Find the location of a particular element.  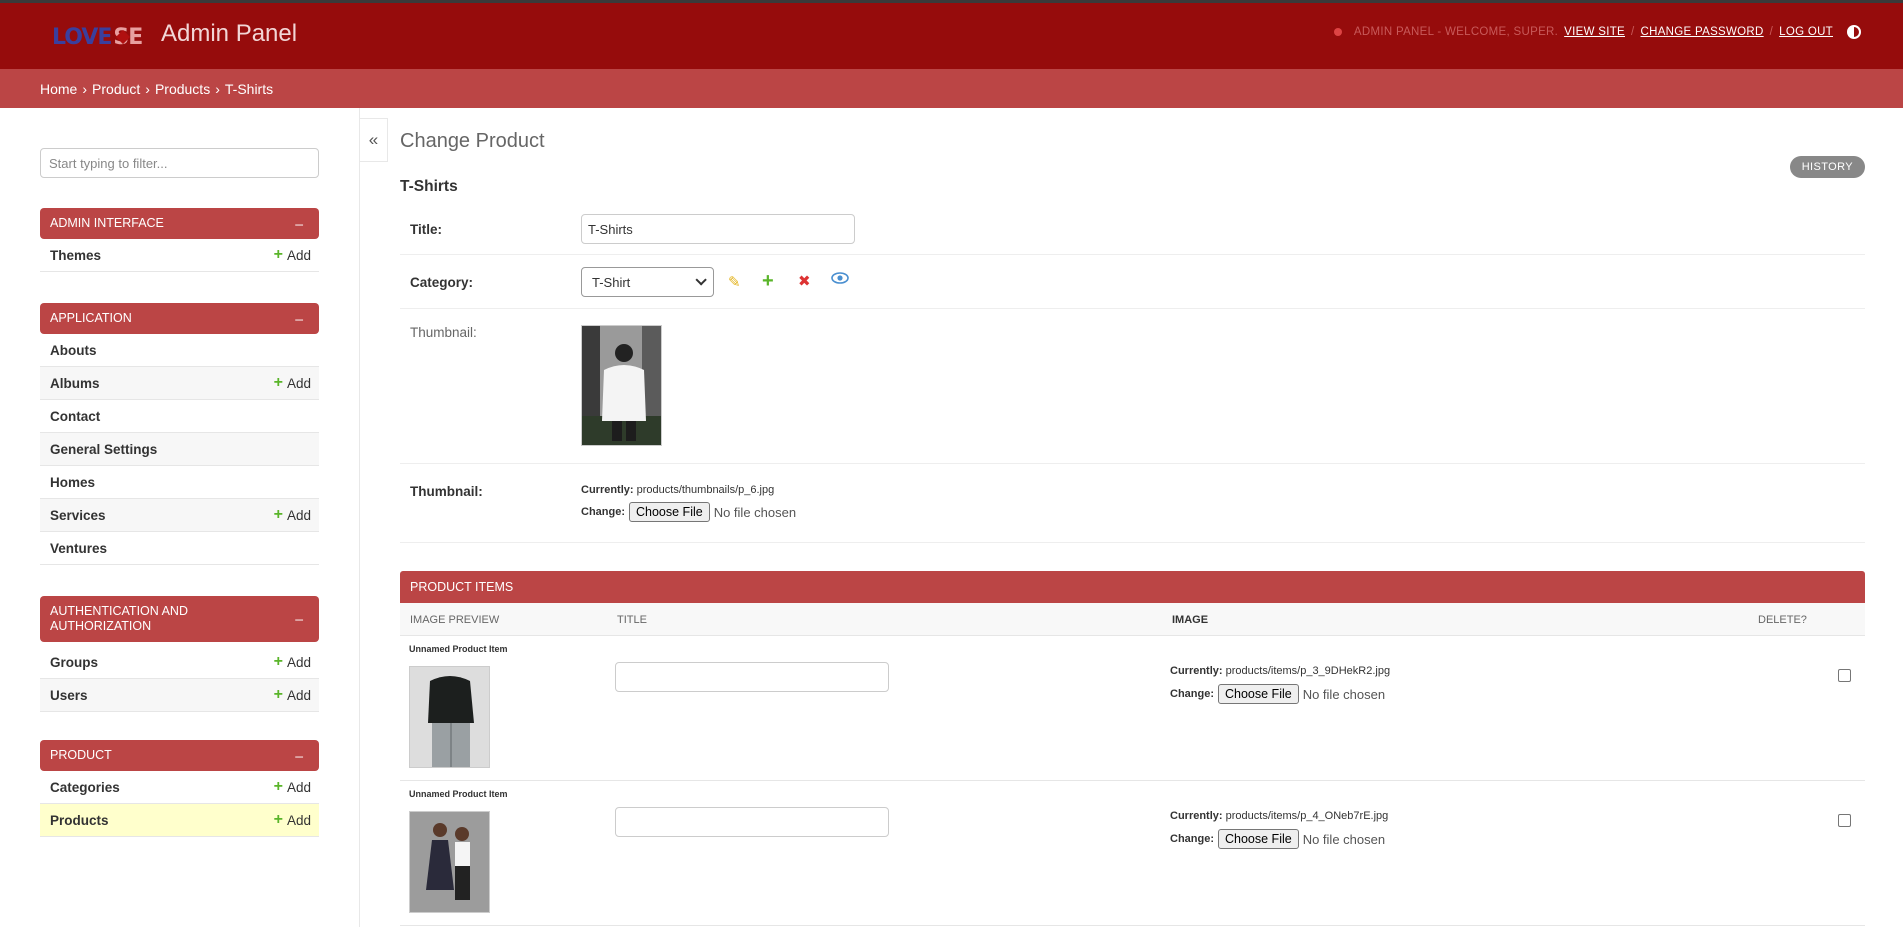

sidebar-filter-input is located at coordinates (179, 163).